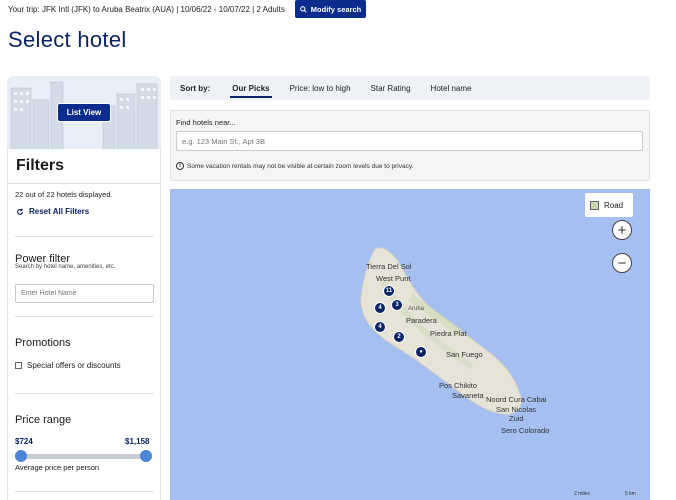 The height and width of the screenshot is (500, 676). Describe the element at coordinates (421, 320) in the screenshot. I see `map-place-label: Paradera` at that location.